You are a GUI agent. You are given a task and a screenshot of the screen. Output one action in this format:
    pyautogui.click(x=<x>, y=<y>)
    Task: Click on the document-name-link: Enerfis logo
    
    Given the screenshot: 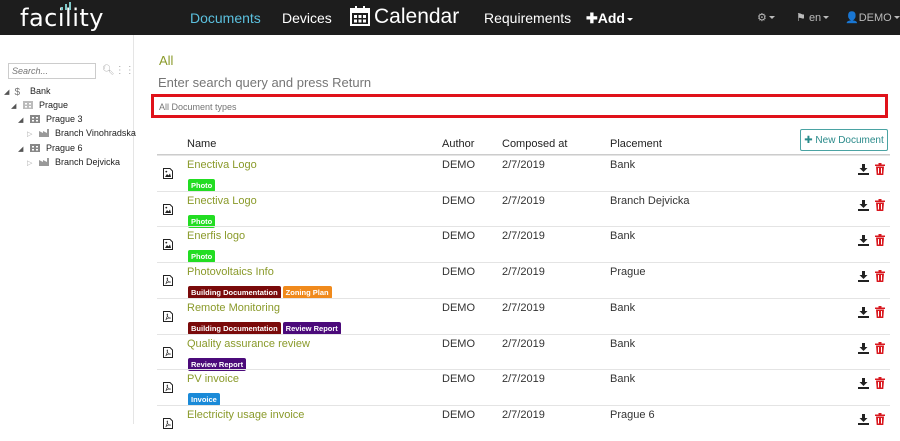 What is the action you would take?
    pyautogui.click(x=216, y=236)
    